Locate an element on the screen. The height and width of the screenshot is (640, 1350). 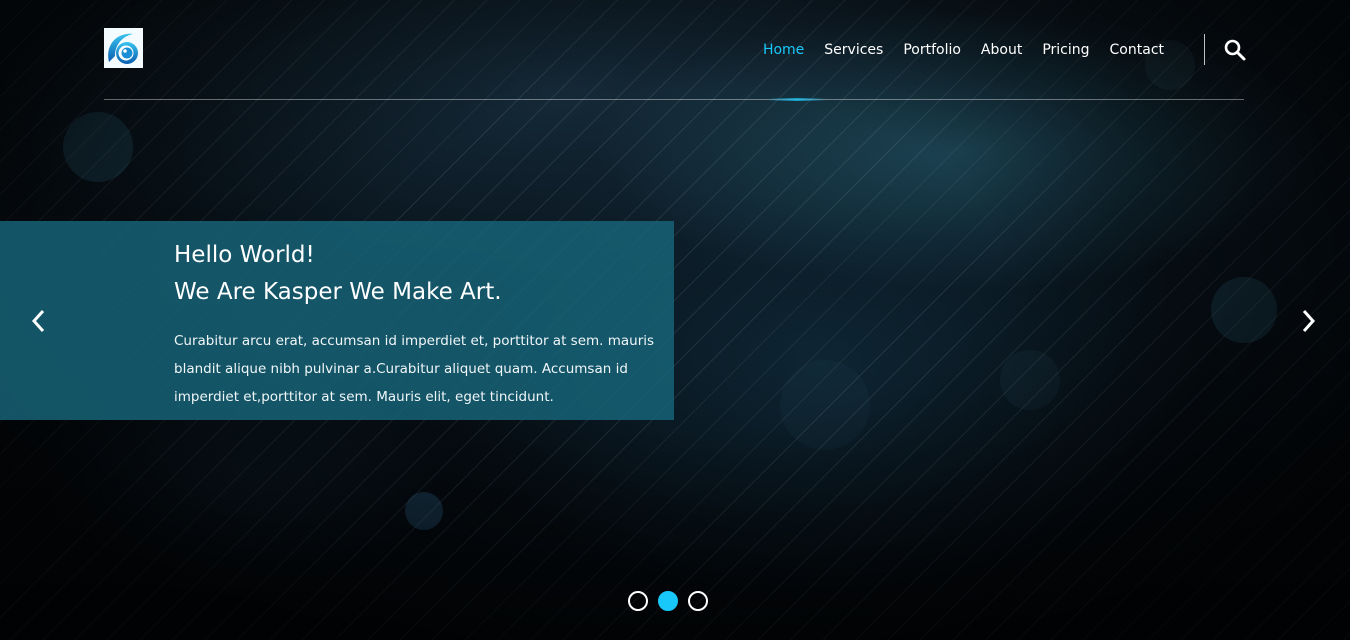
nav-item-home: Home is located at coordinates (783, 50).